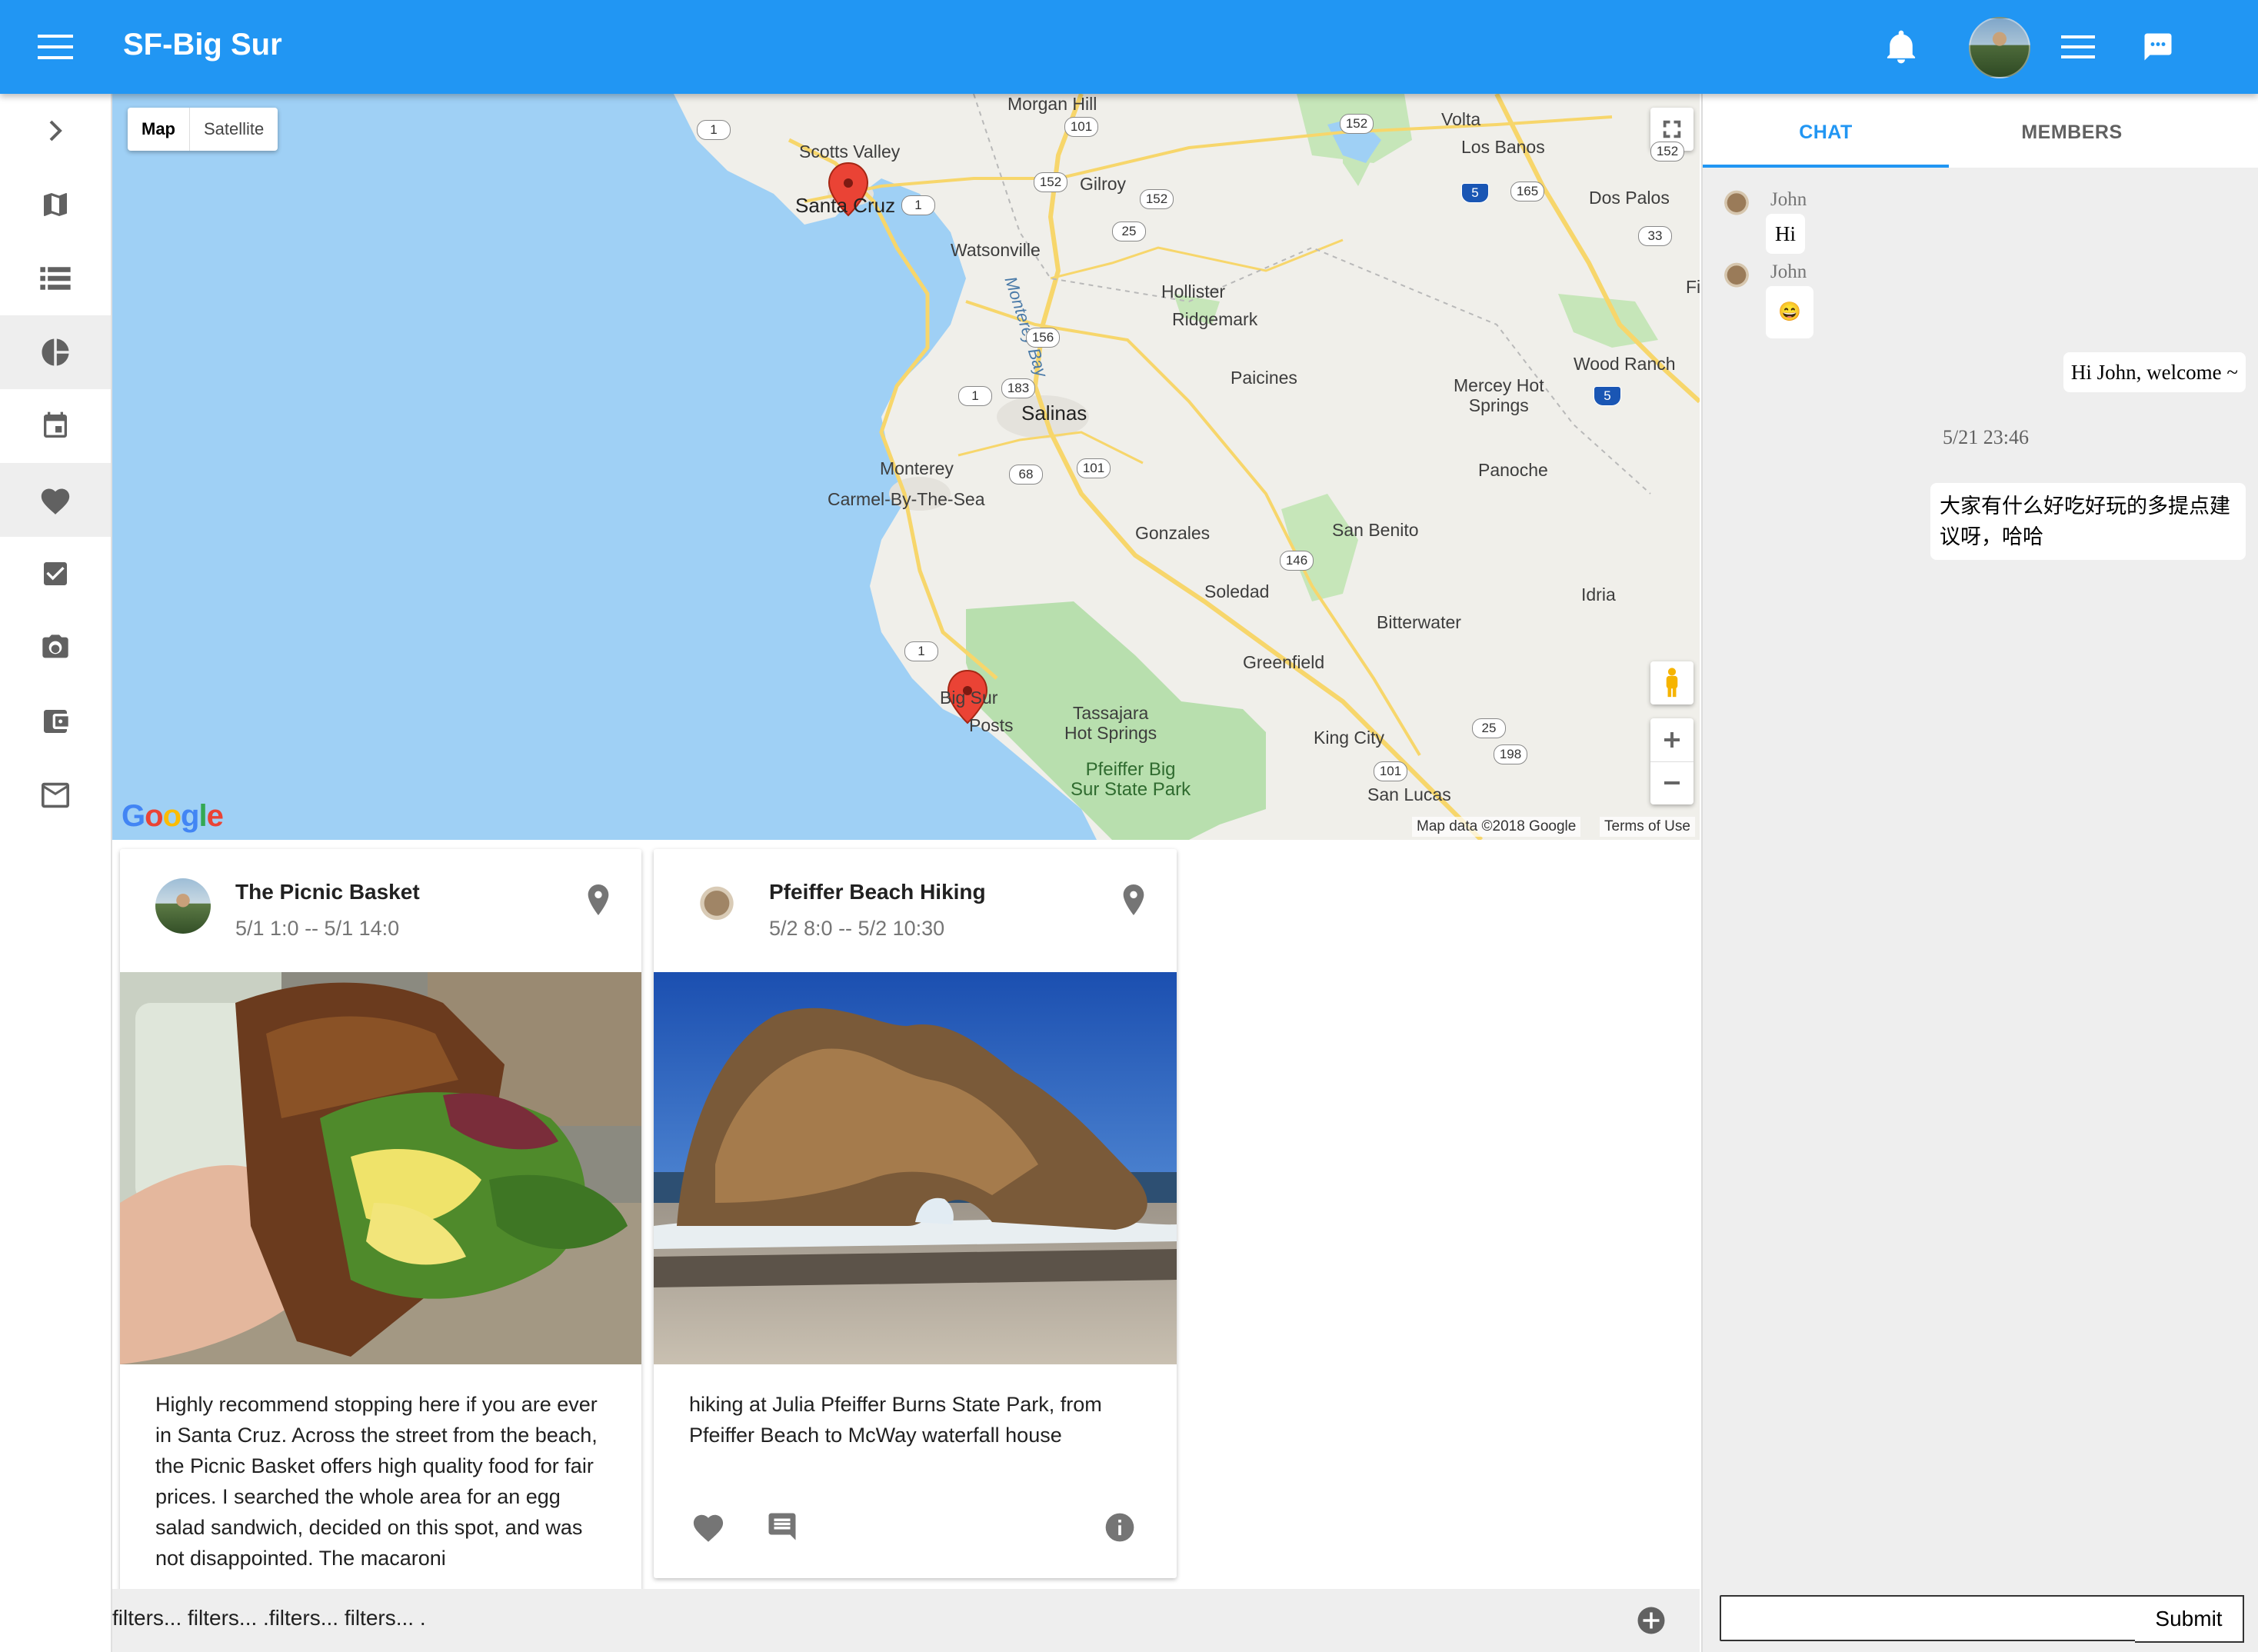 The height and width of the screenshot is (1652, 2258). I want to click on street-view-button, so click(1672, 683).